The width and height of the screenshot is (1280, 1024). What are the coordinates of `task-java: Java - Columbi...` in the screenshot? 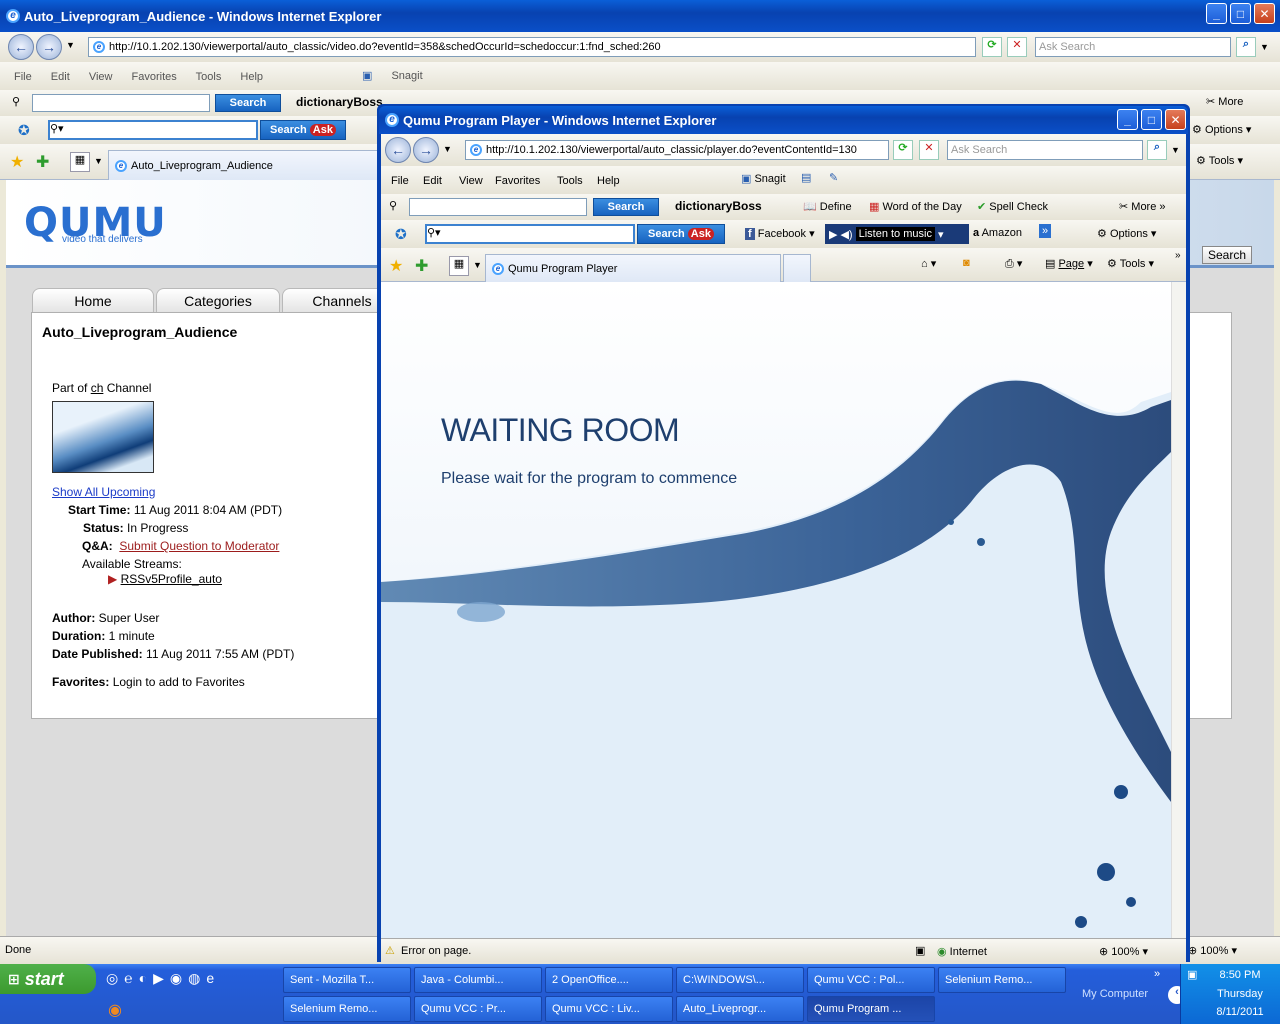 It's located at (478, 980).